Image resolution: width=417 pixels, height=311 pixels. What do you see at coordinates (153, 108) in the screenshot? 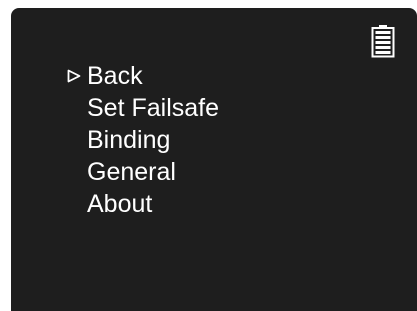
I see `menu-item-label: Set Failsafe` at bounding box center [153, 108].